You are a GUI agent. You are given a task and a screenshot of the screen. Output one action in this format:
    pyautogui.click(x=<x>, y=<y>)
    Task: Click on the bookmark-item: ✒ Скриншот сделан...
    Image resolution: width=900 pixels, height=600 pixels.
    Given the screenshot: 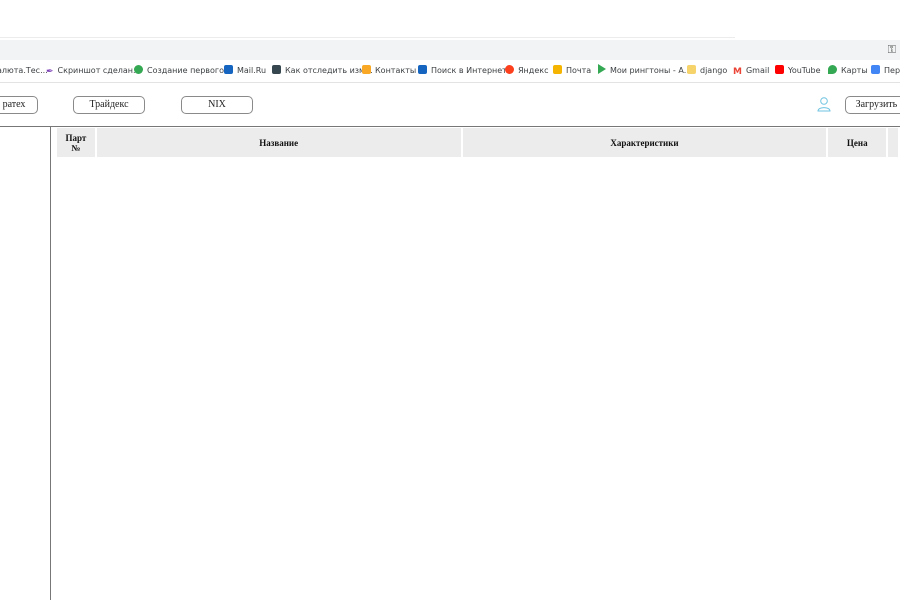 What is the action you would take?
    pyautogui.click(x=93, y=71)
    